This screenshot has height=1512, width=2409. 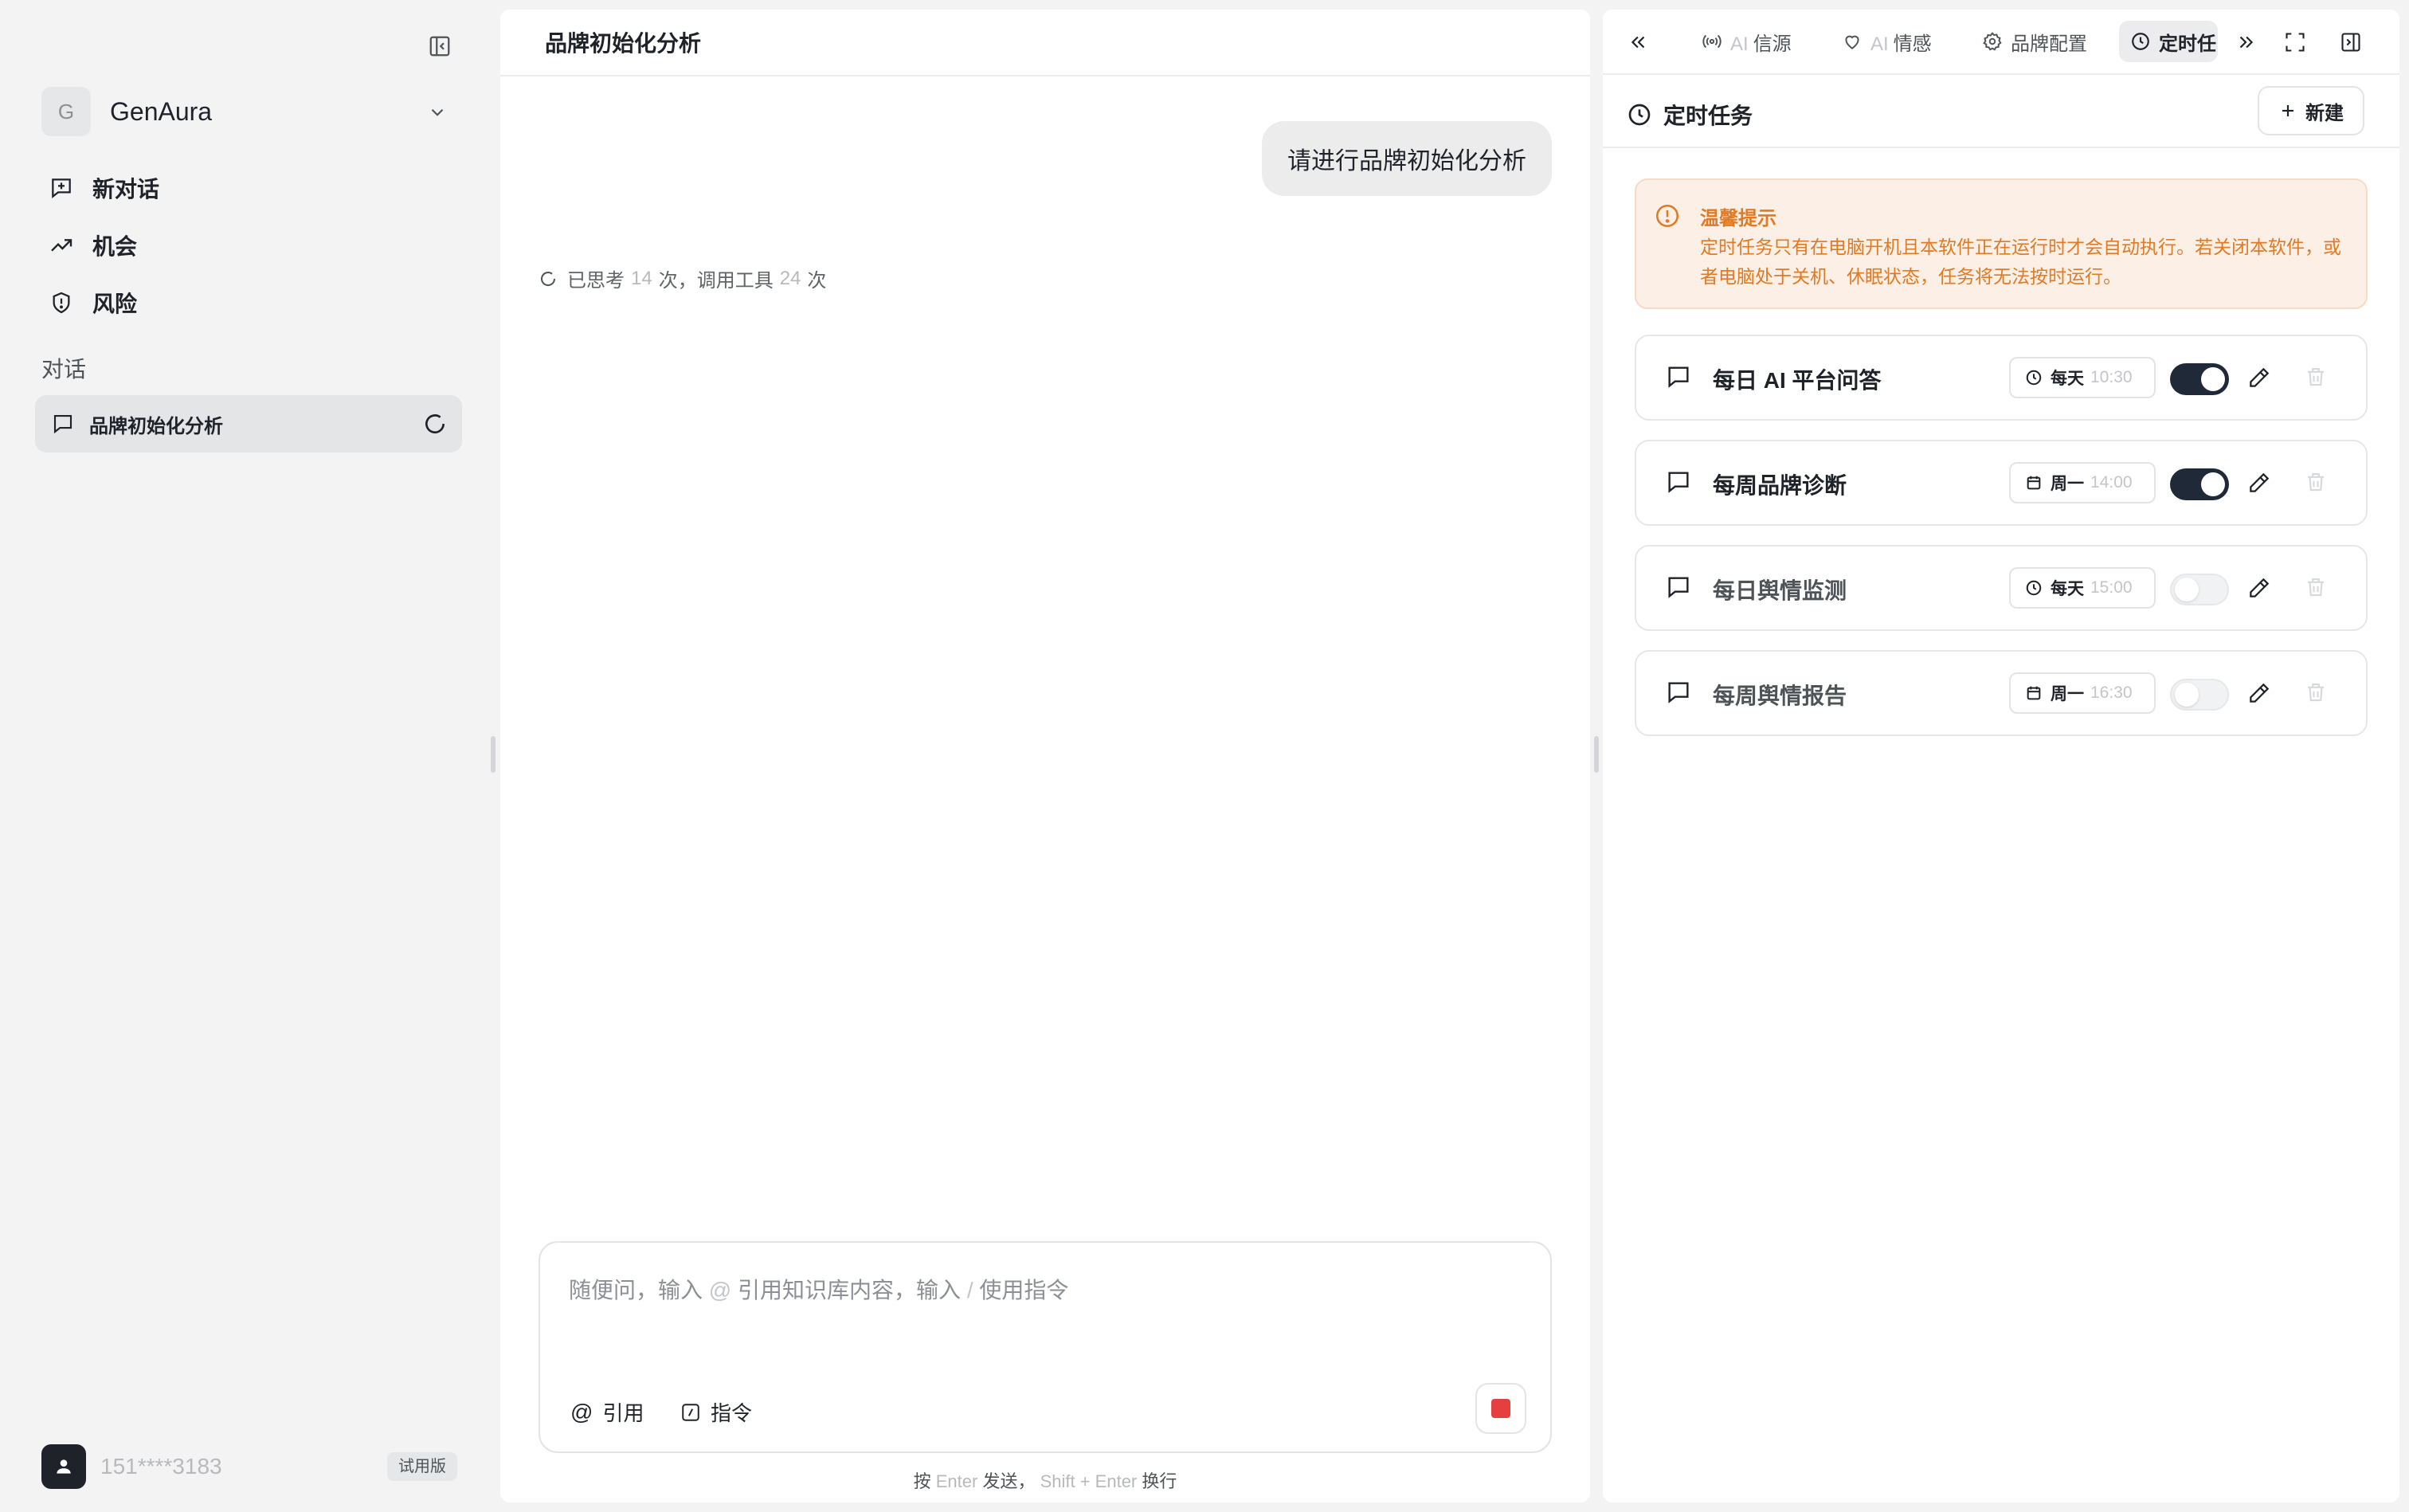 I want to click on tab-label: 信源, so click(x=1772, y=44).